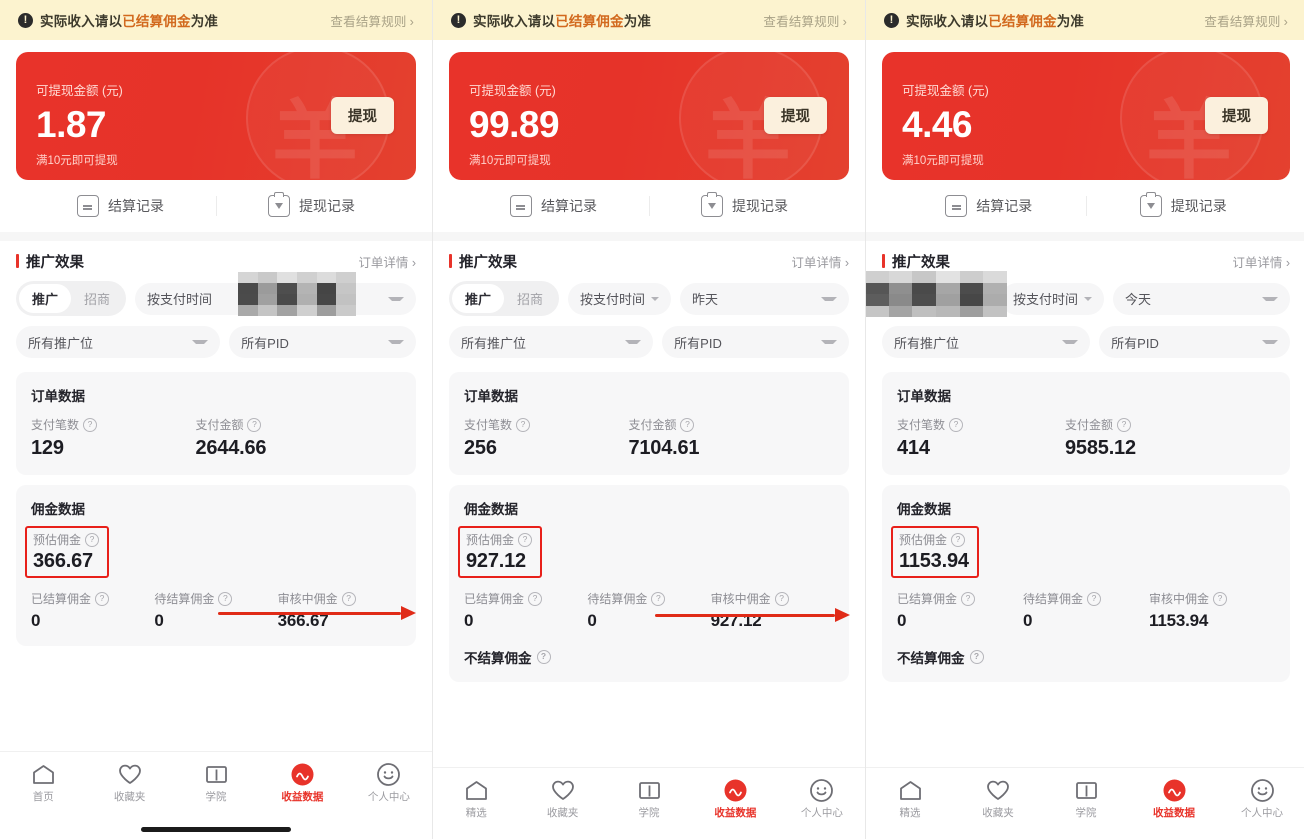 The image size is (1304, 839). I want to click on home-icon, so click(43, 774).